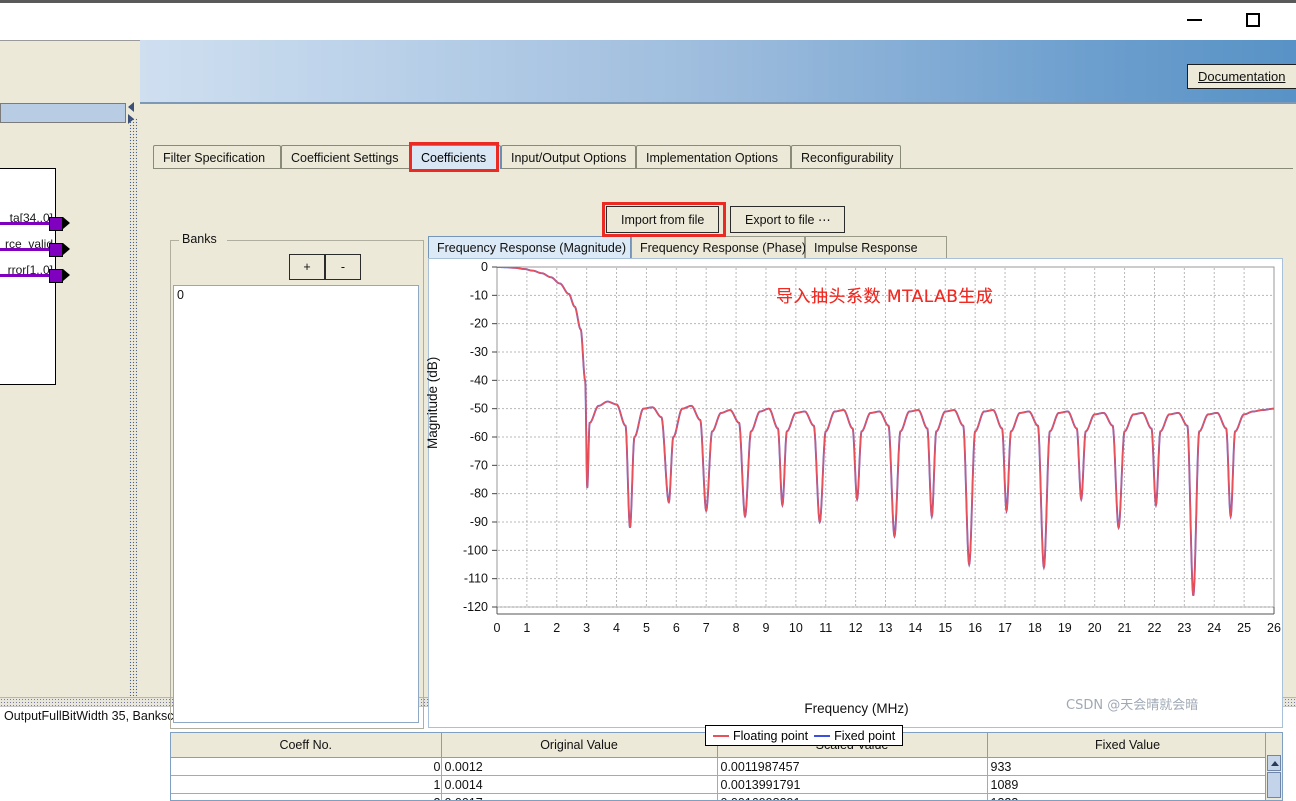  I want to click on table-vertical-scrollbar, so click(1273, 766).